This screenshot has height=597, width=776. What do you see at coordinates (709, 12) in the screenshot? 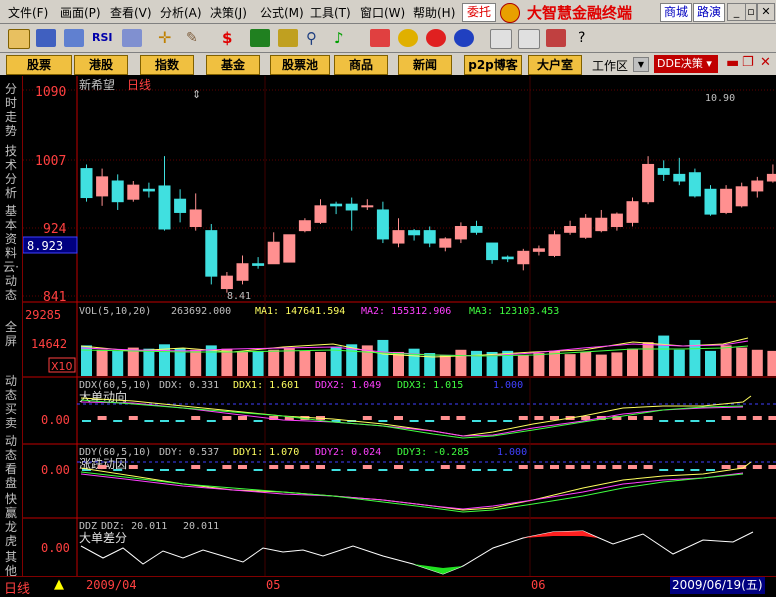
I see `roadshow-button: 路演` at bounding box center [709, 12].